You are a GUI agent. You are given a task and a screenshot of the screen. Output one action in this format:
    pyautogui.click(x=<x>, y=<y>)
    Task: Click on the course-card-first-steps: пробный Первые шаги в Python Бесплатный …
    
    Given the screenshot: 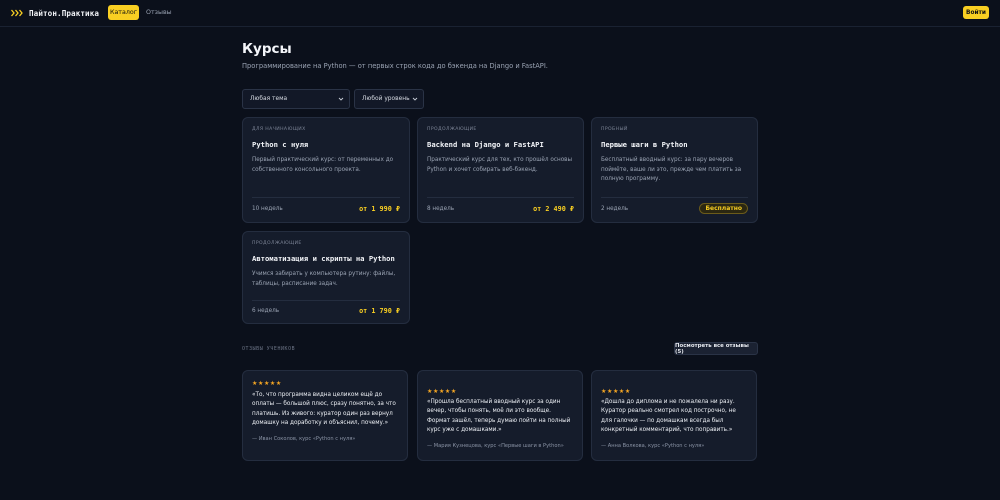 What is the action you would take?
    pyautogui.click(x=674, y=170)
    